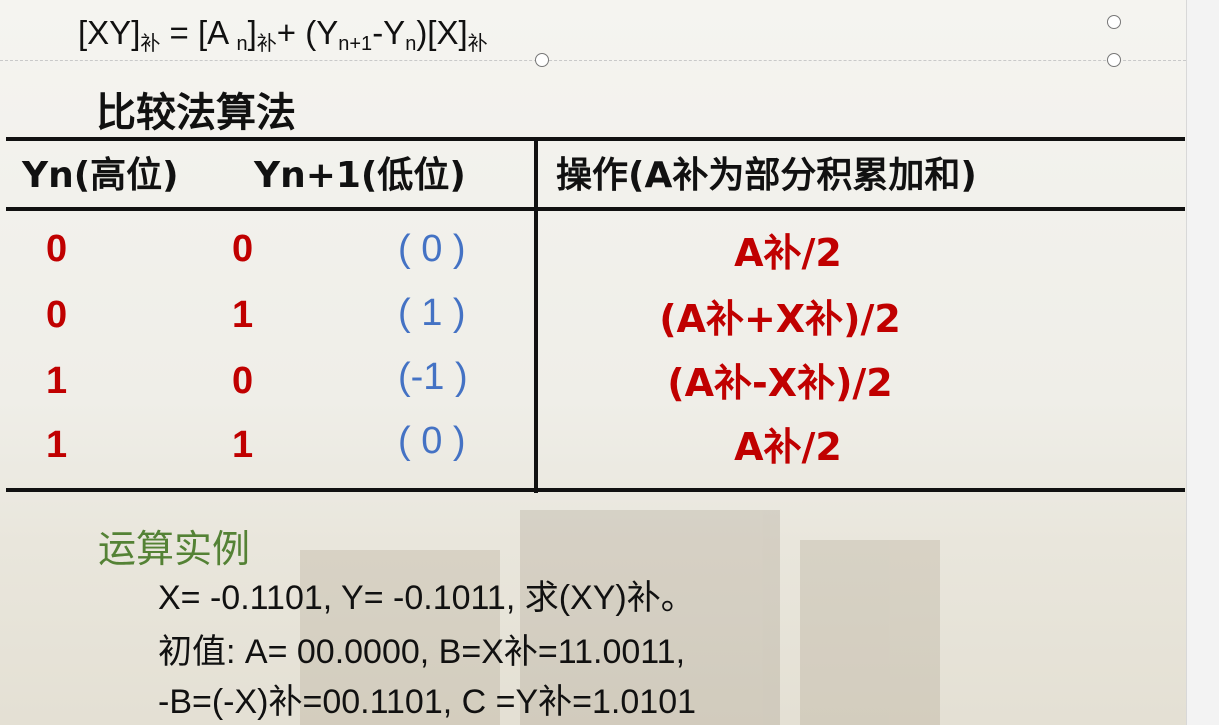 The height and width of the screenshot is (725, 1219). I want to click on header-operation: 操作(A补为部分积累加和), so click(766, 175).